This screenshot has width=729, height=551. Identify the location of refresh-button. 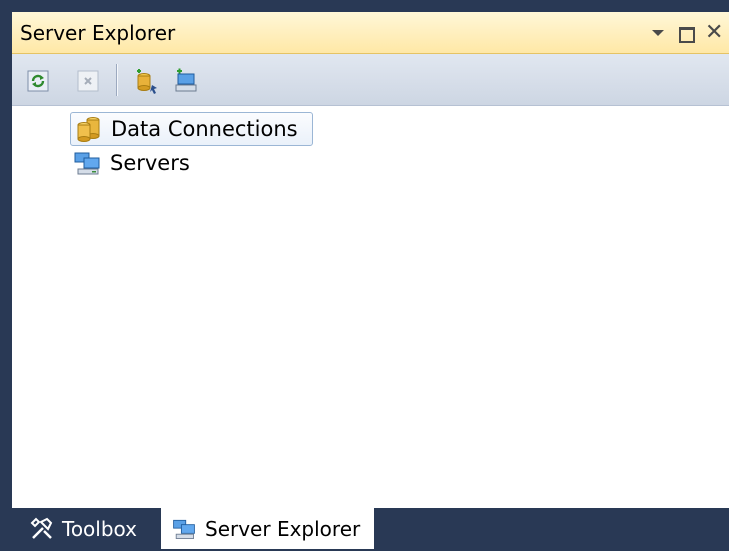
(39, 81).